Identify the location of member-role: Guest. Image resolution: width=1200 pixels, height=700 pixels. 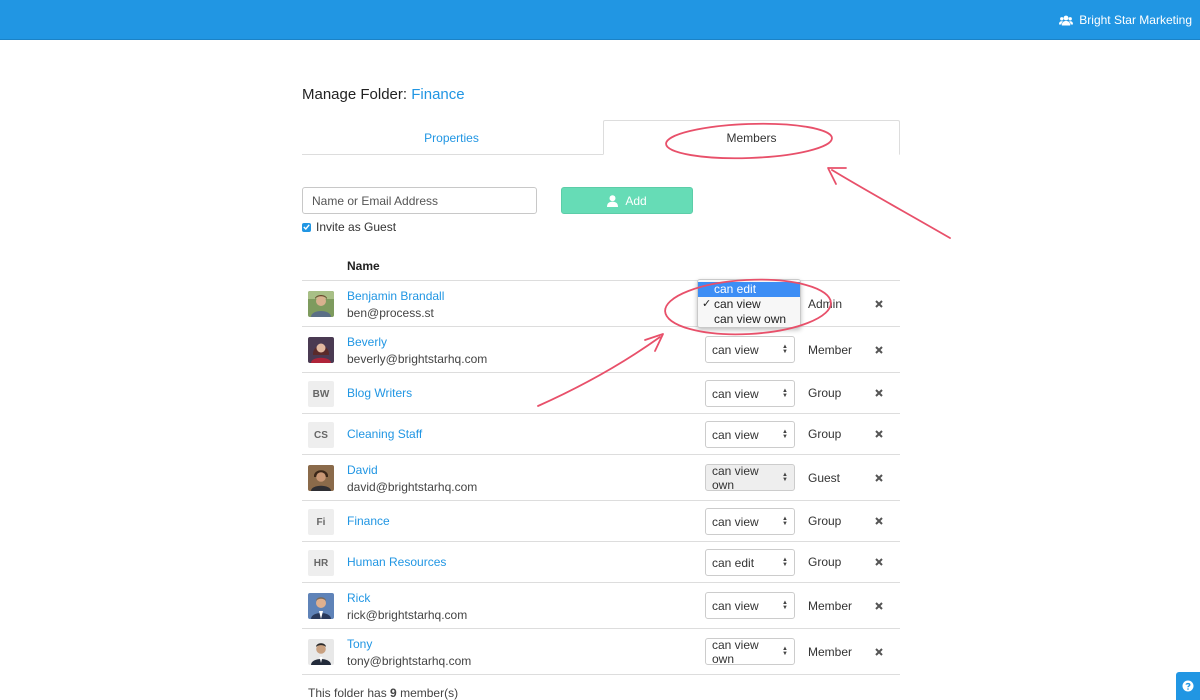
(824, 478).